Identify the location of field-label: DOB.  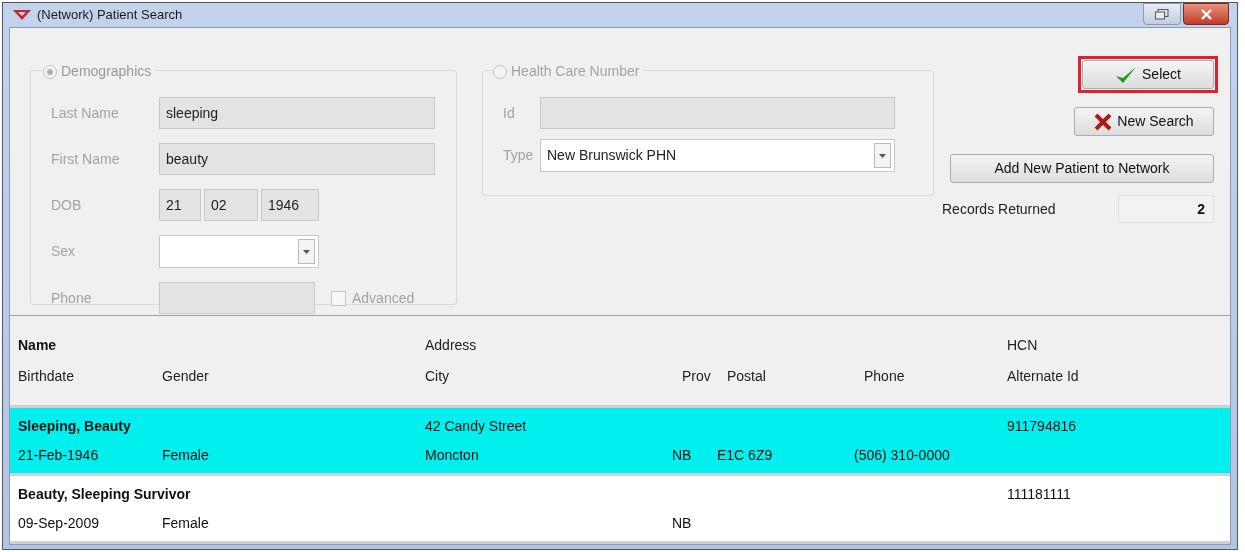
(67, 205).